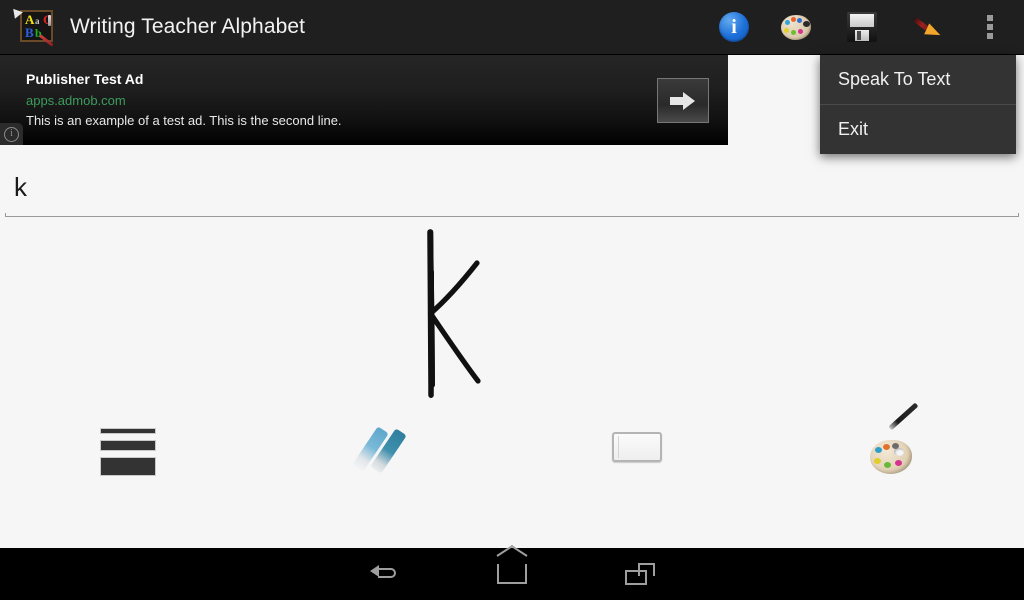  What do you see at coordinates (128, 445) in the screenshot?
I see `stroke-width-medium` at bounding box center [128, 445].